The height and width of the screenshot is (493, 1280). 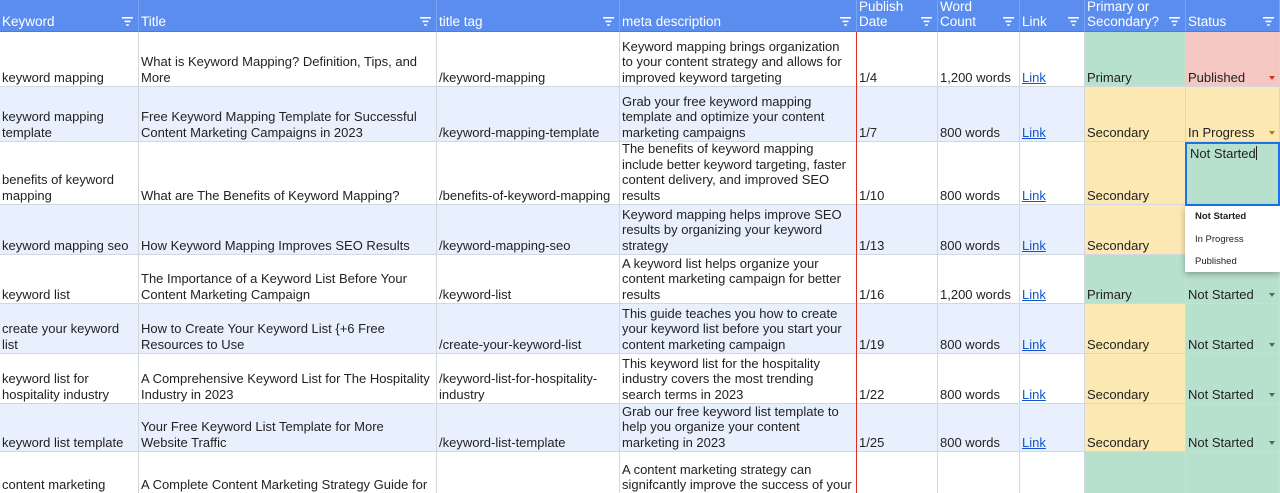 I want to click on header-meta-description: meta description, so click(x=738, y=16).